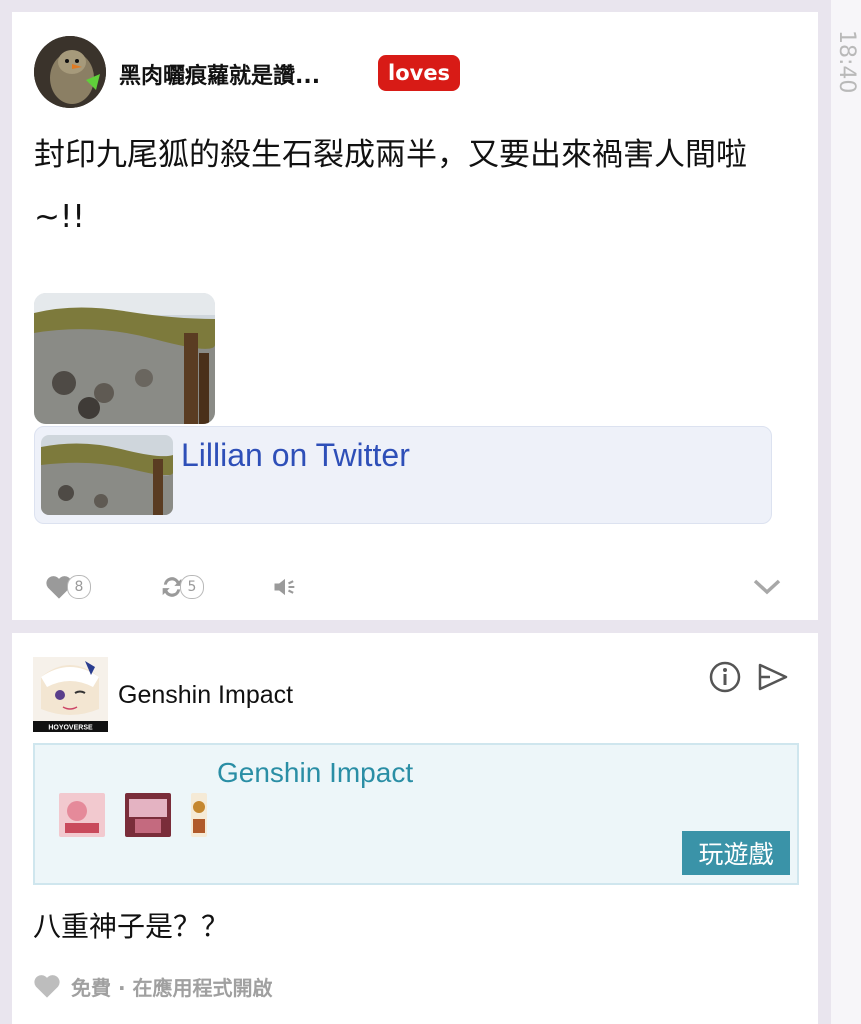 The image size is (861, 1024). Describe the element at coordinates (403, 475) in the screenshot. I see `link-preview: Lillian on Twitter` at that location.